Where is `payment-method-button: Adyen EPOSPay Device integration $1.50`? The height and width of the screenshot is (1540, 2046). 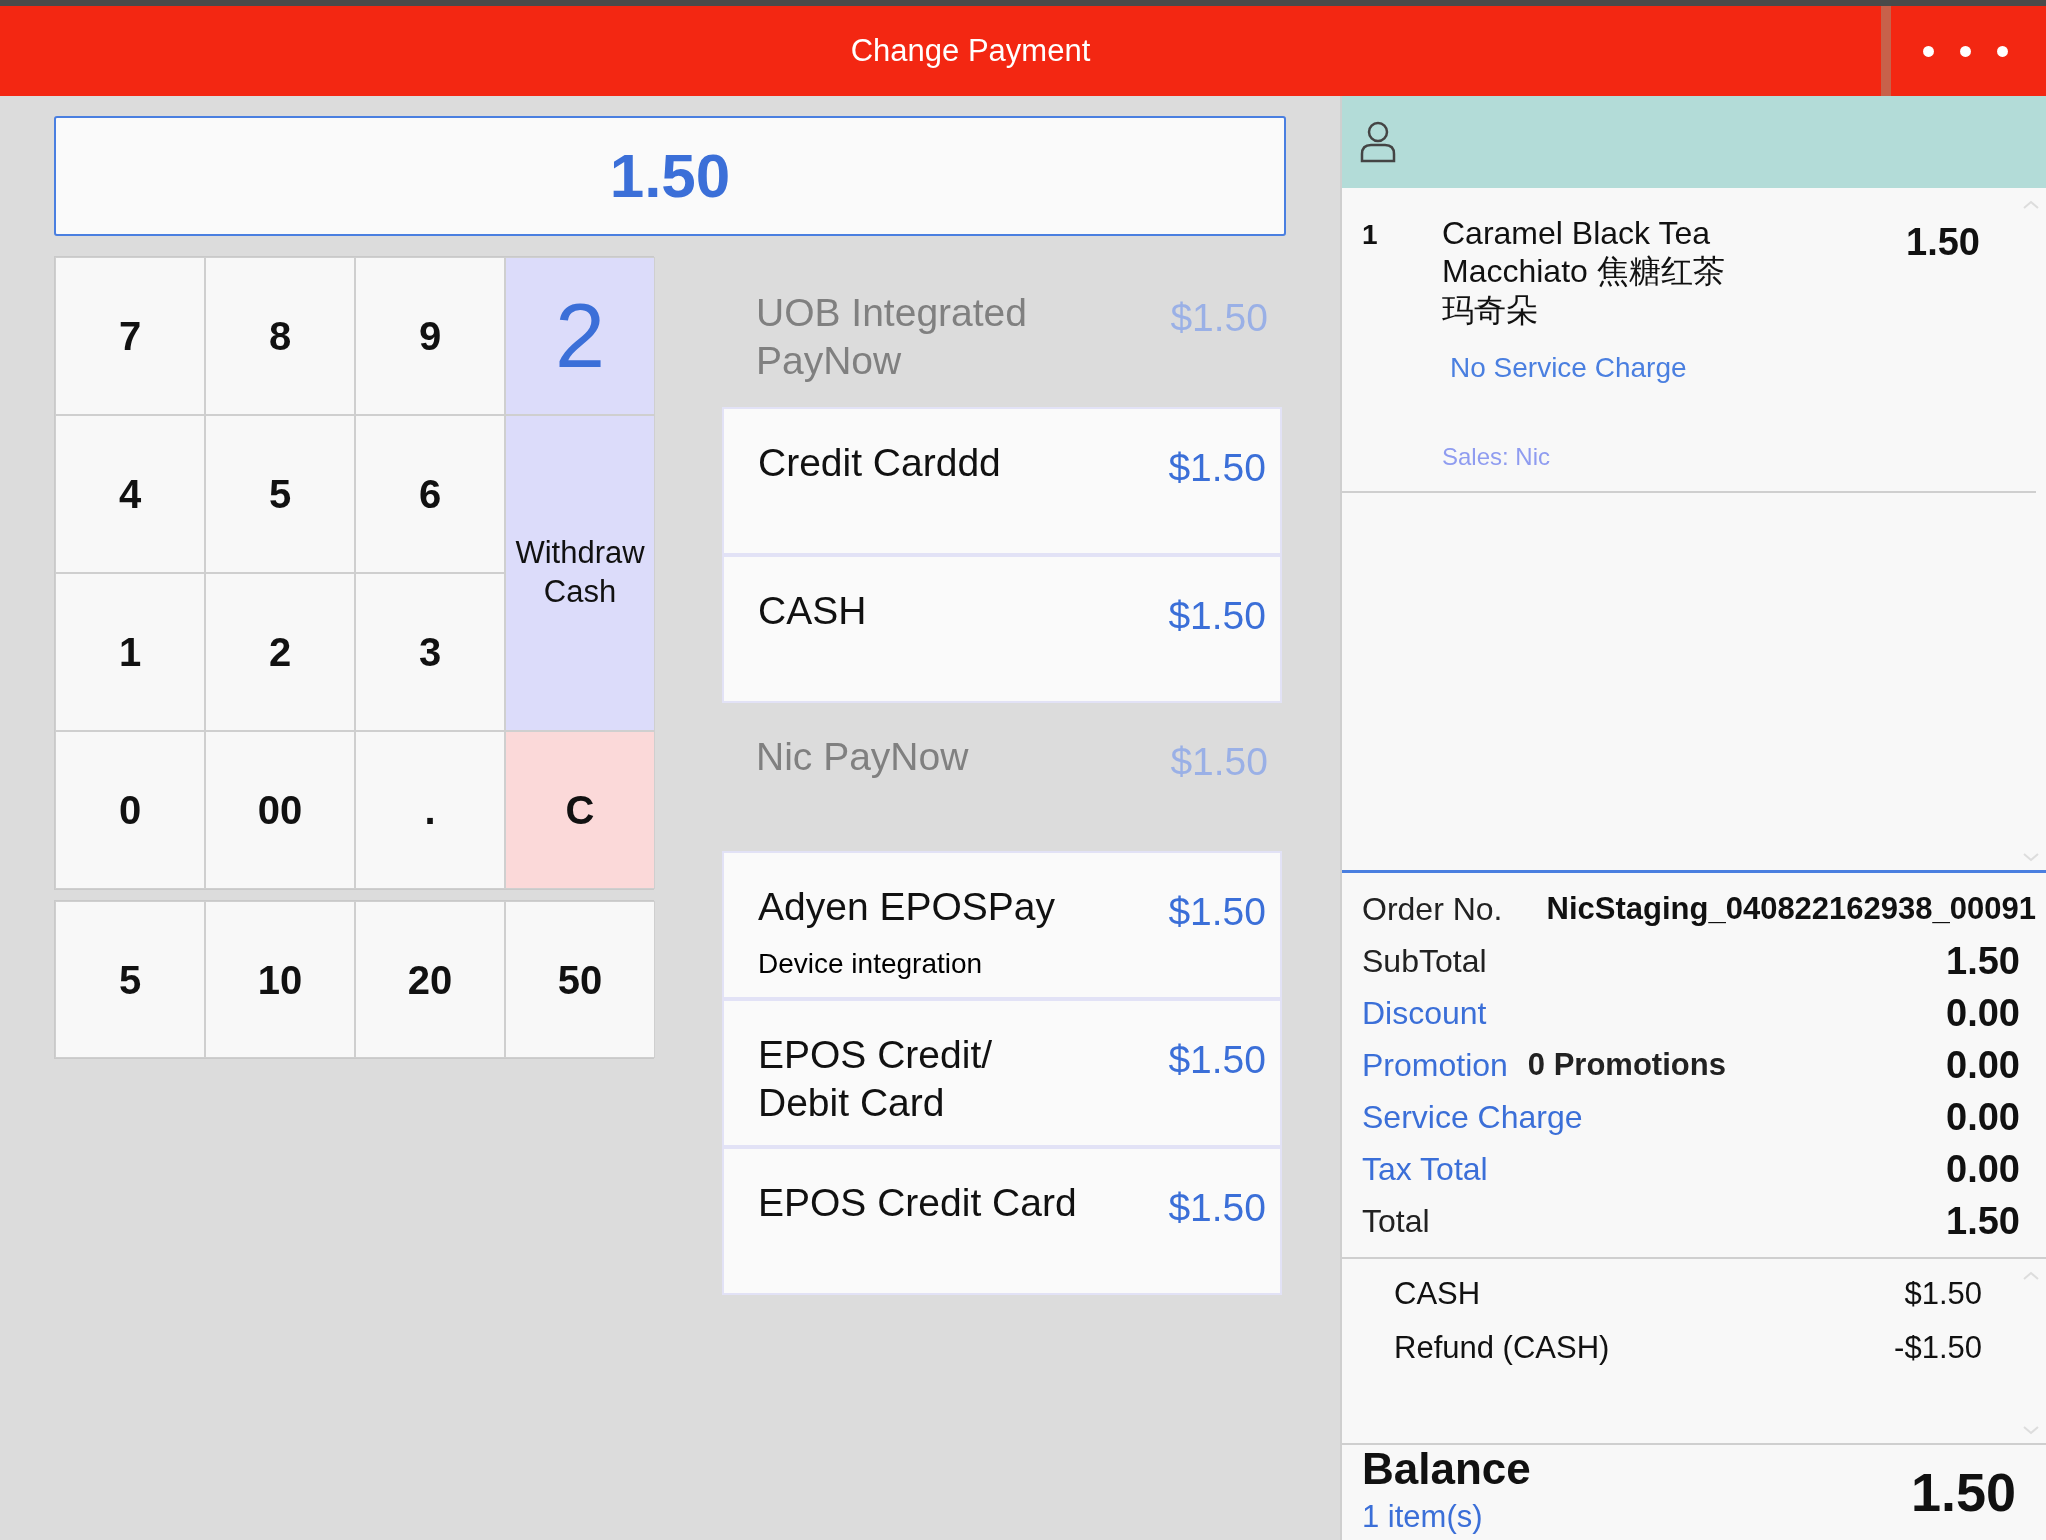
payment-method-button: Adyen EPOSPay Device integration $1.50 is located at coordinates (1002, 925).